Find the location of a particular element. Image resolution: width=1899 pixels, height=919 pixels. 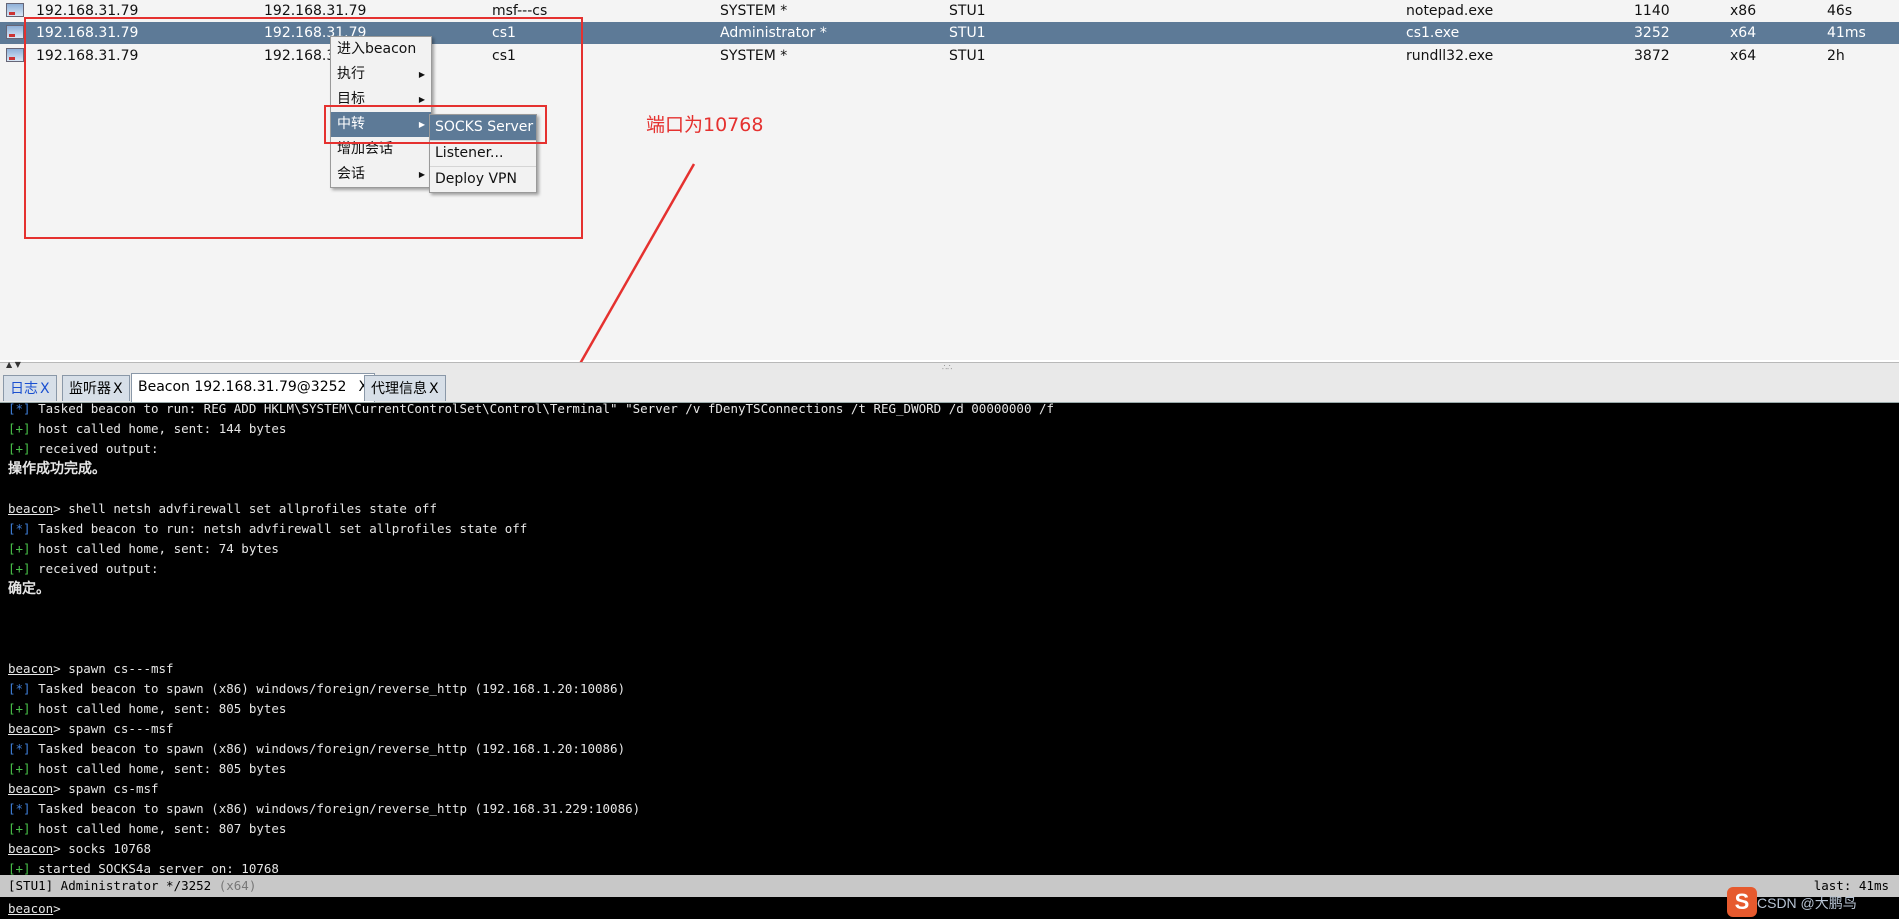

console-line-text: host called home, sent: 807 bytes is located at coordinates (158, 828).